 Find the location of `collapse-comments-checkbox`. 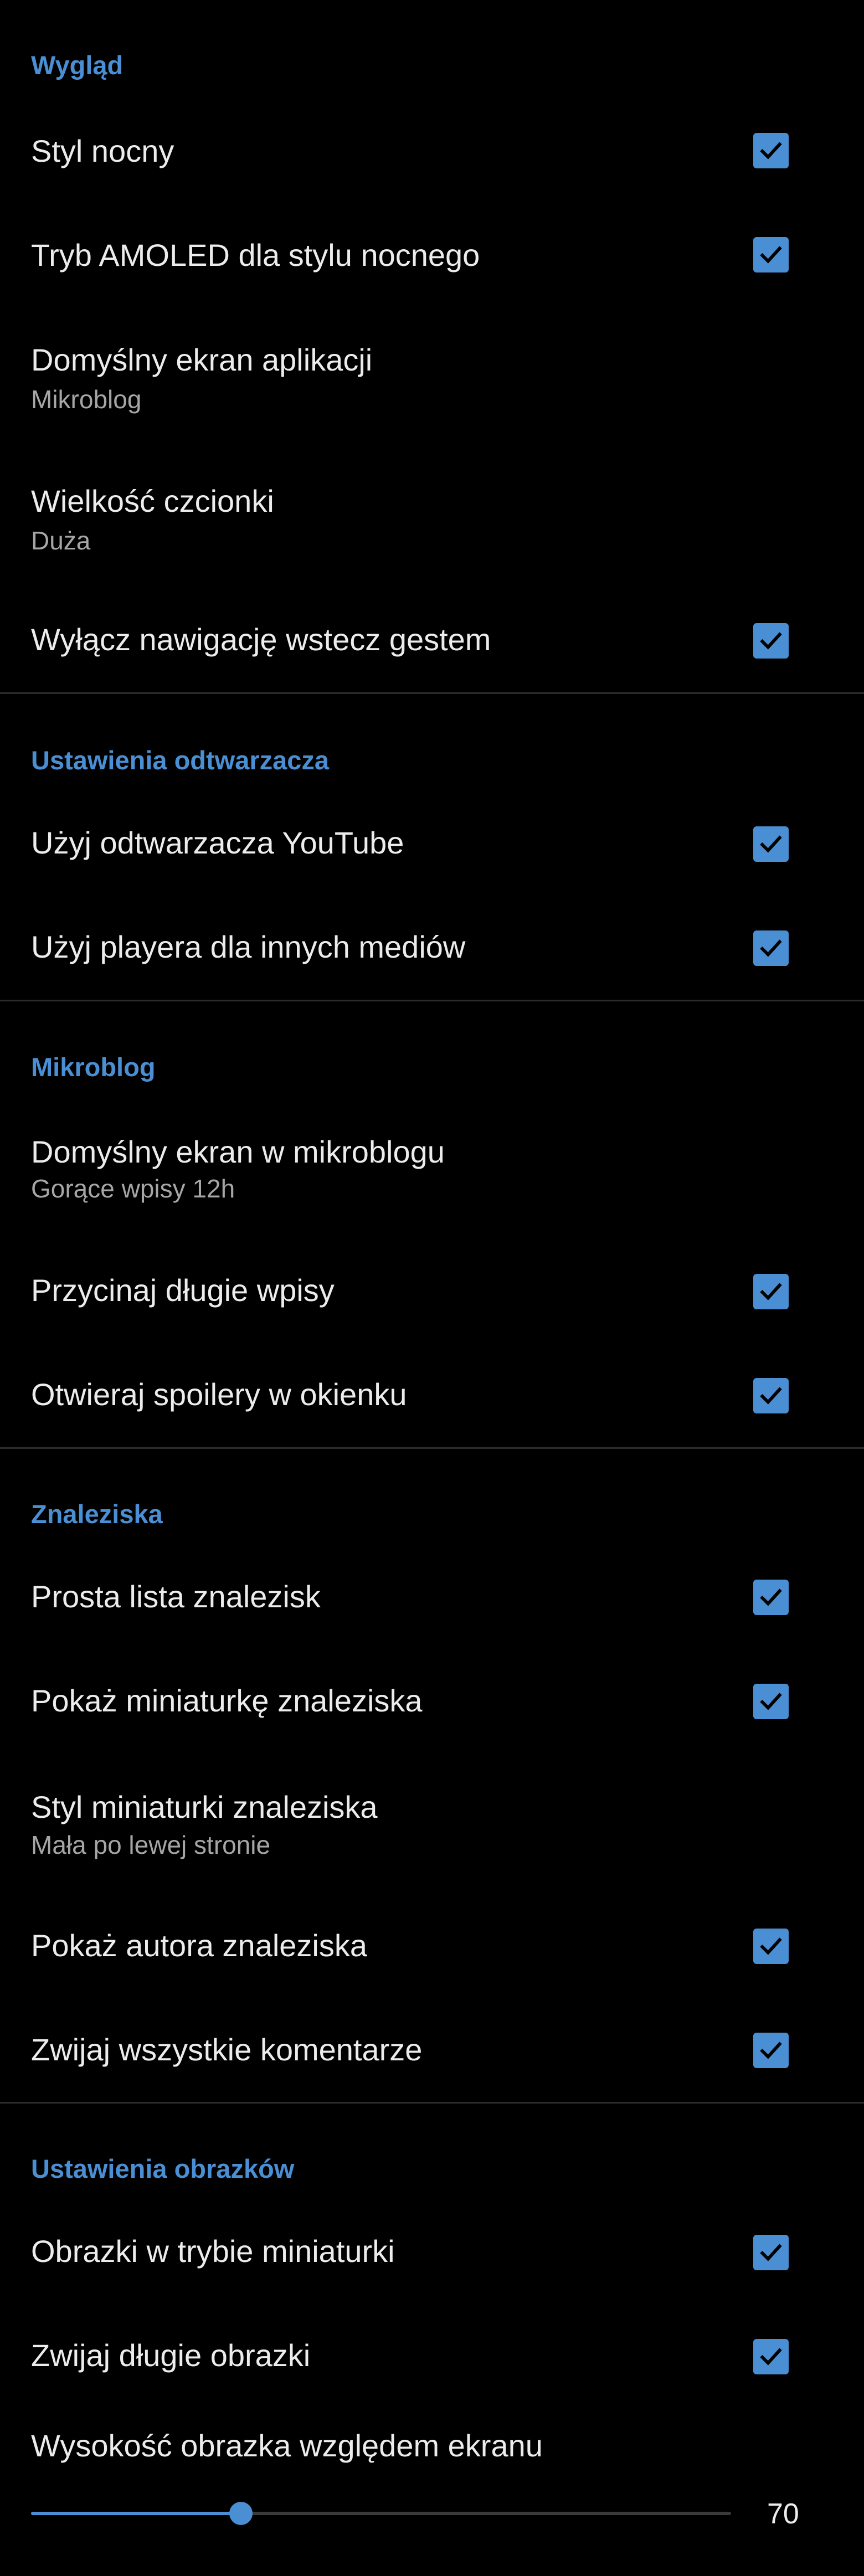

collapse-comments-checkbox is located at coordinates (771, 2050).